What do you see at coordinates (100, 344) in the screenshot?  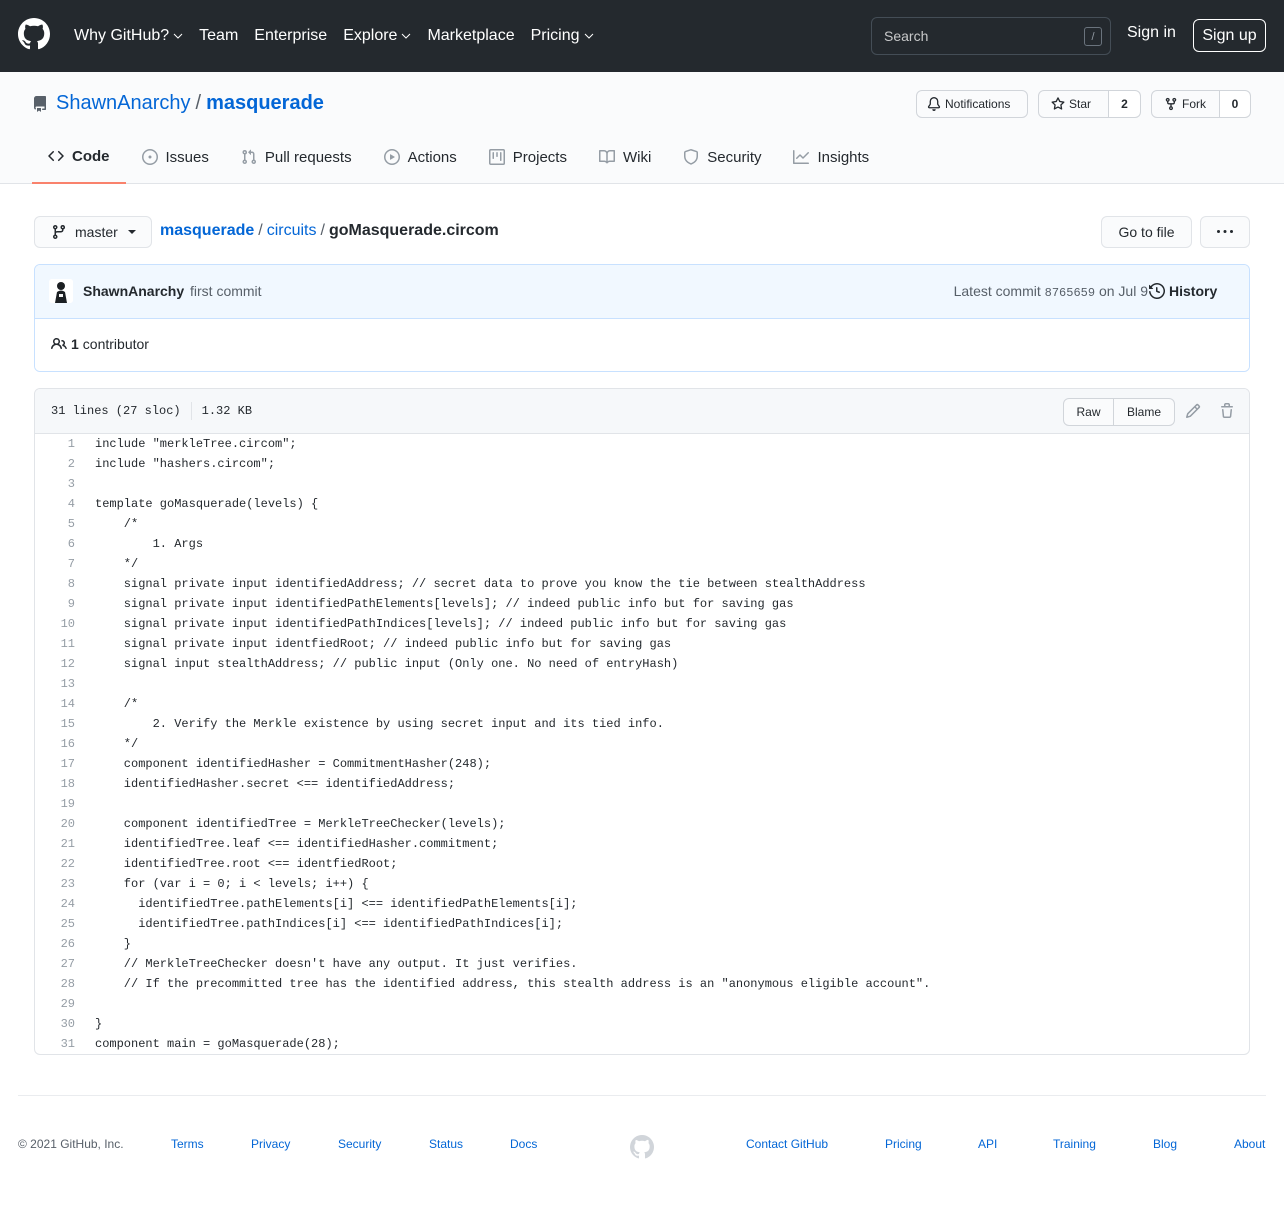 I see `contributors-link: 1 contributor` at bounding box center [100, 344].